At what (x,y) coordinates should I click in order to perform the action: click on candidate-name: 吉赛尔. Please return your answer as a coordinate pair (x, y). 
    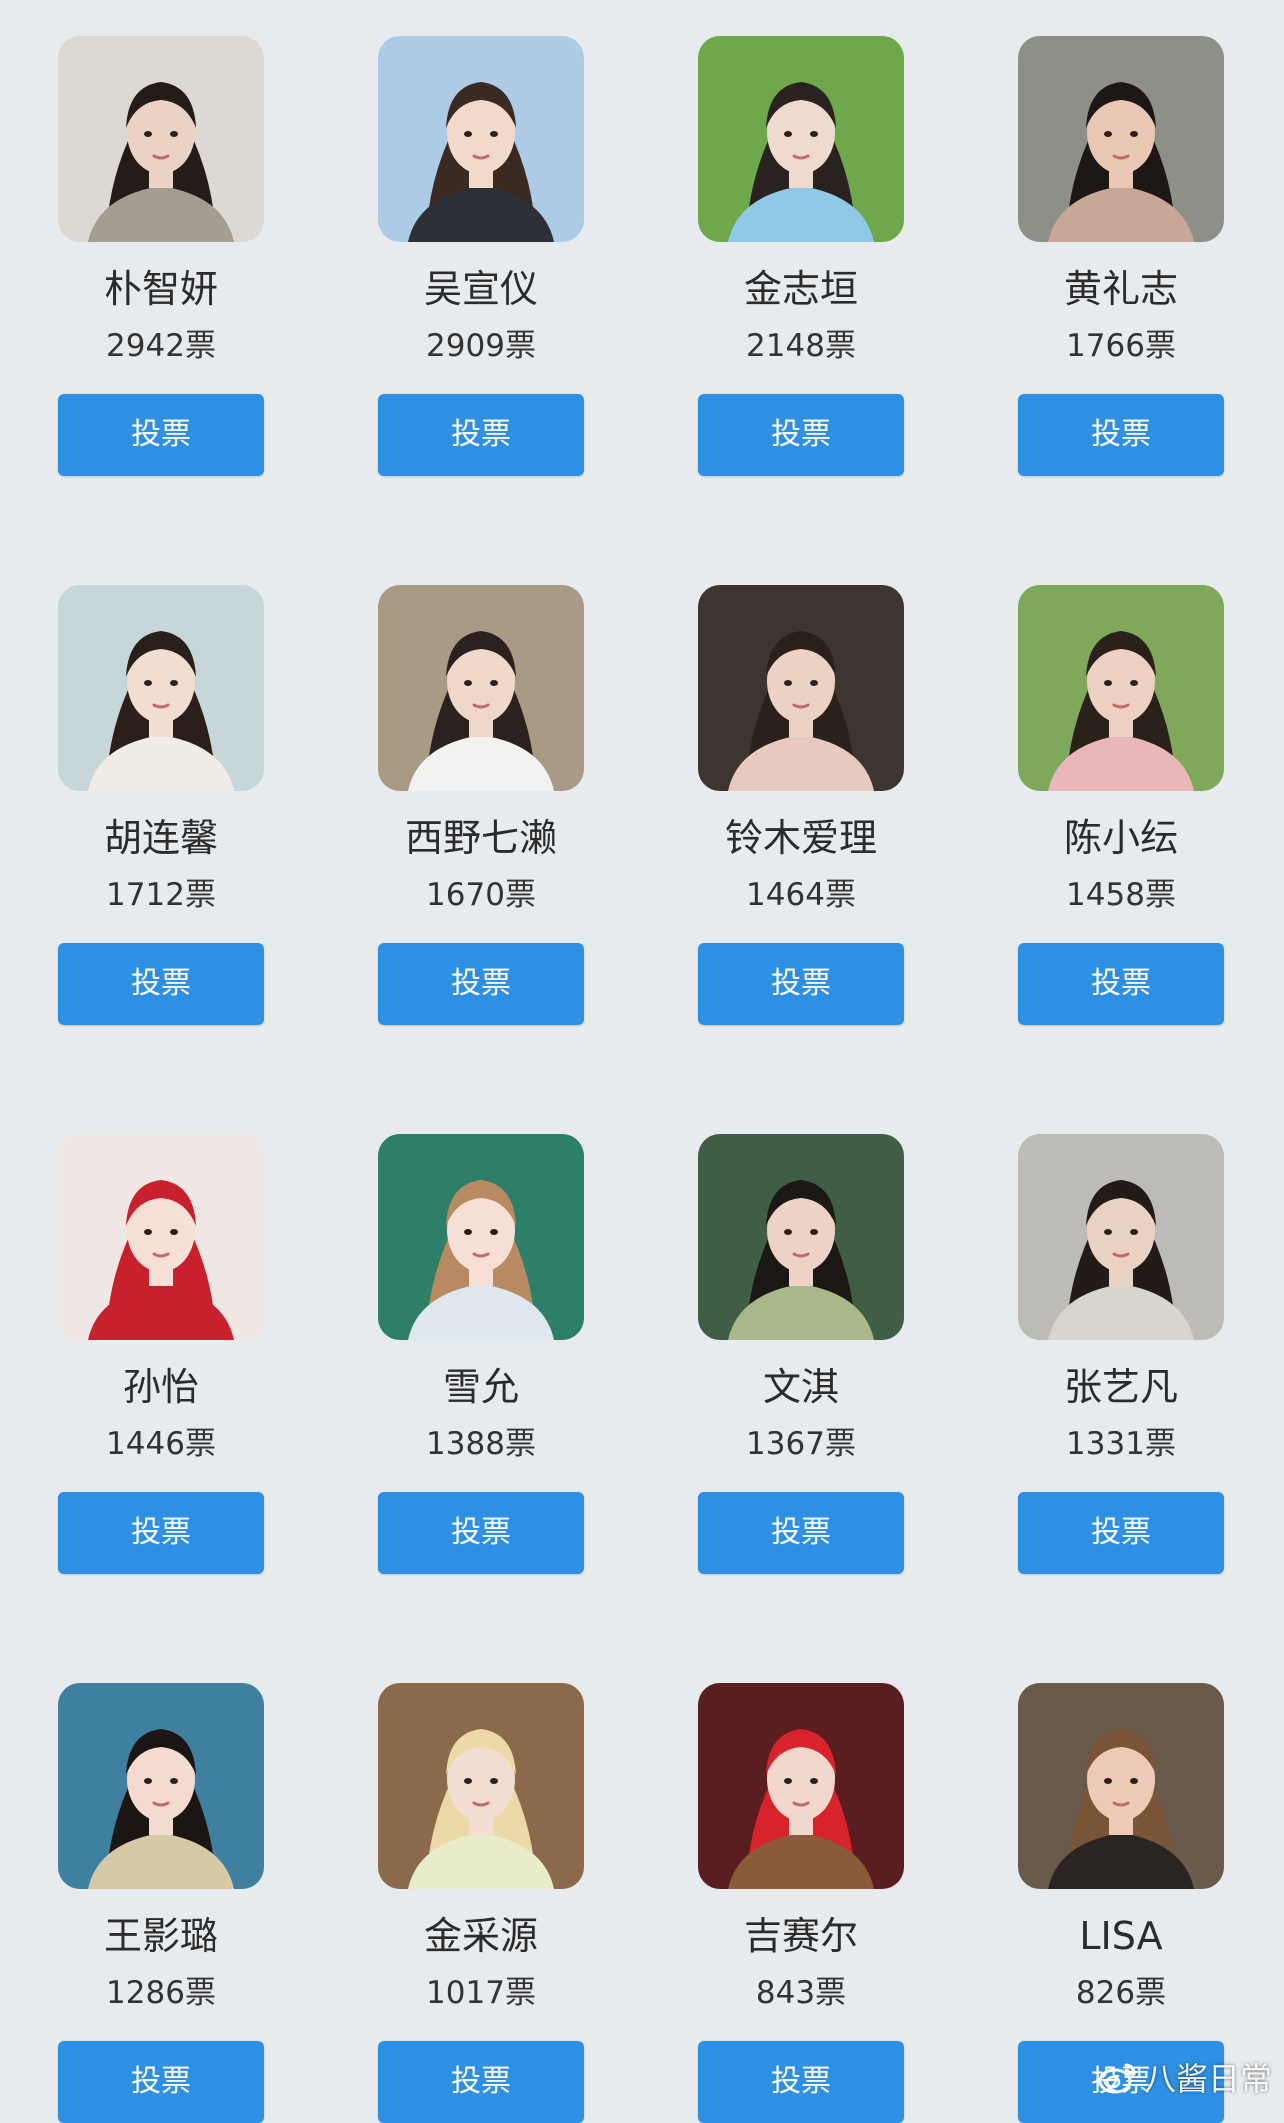
    Looking at the image, I should click on (800, 1936).